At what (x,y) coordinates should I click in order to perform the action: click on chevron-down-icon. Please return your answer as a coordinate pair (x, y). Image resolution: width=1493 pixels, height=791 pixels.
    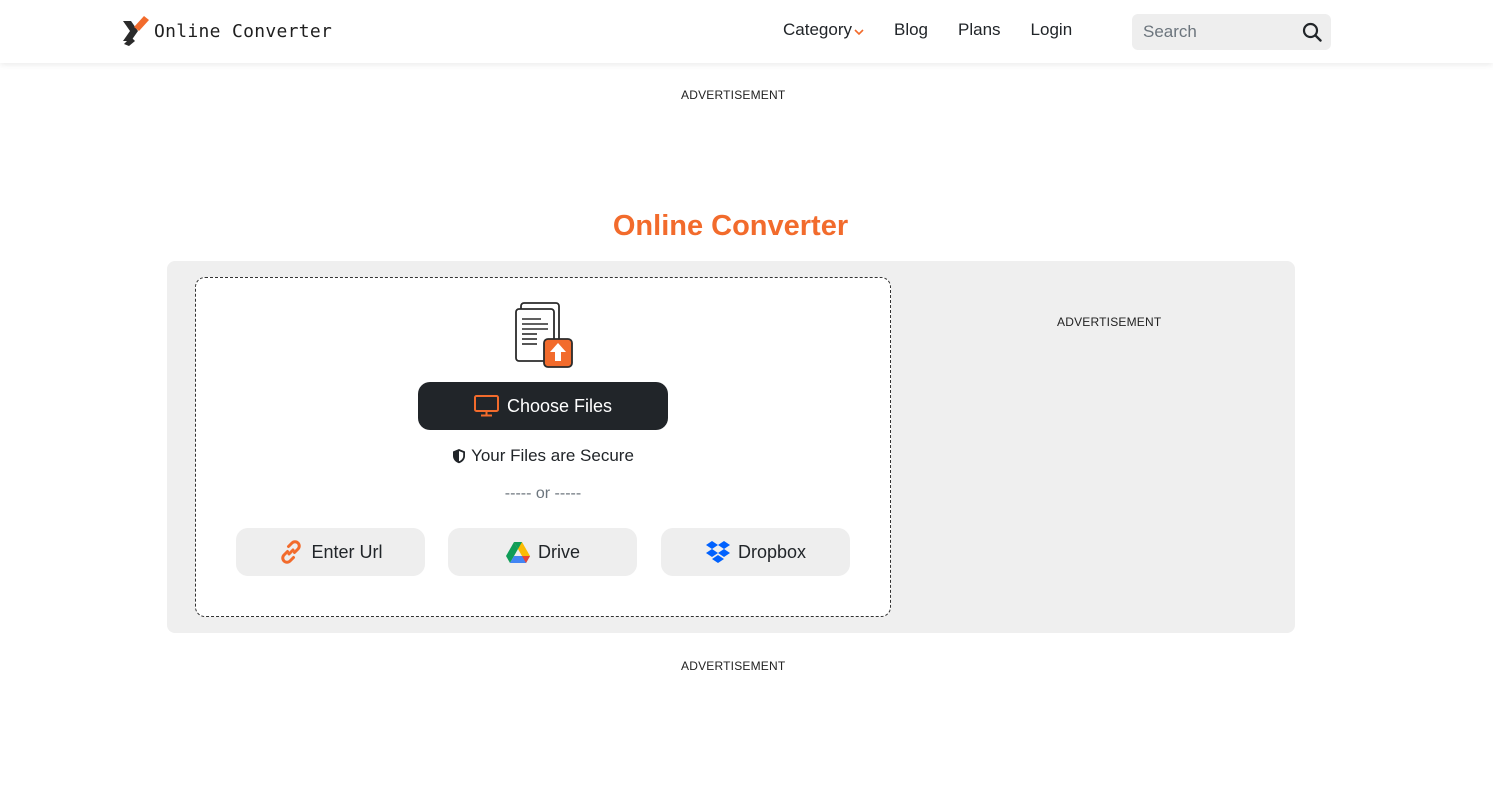
    Looking at the image, I should click on (859, 32).